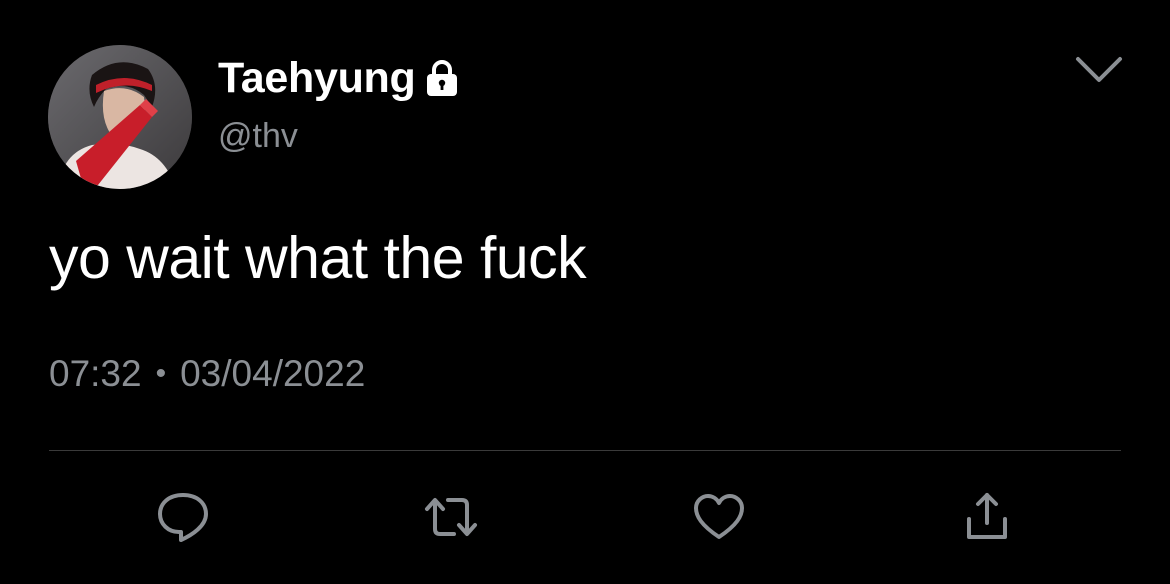  I want to click on display-name-row: Taehyung, so click(339, 78).